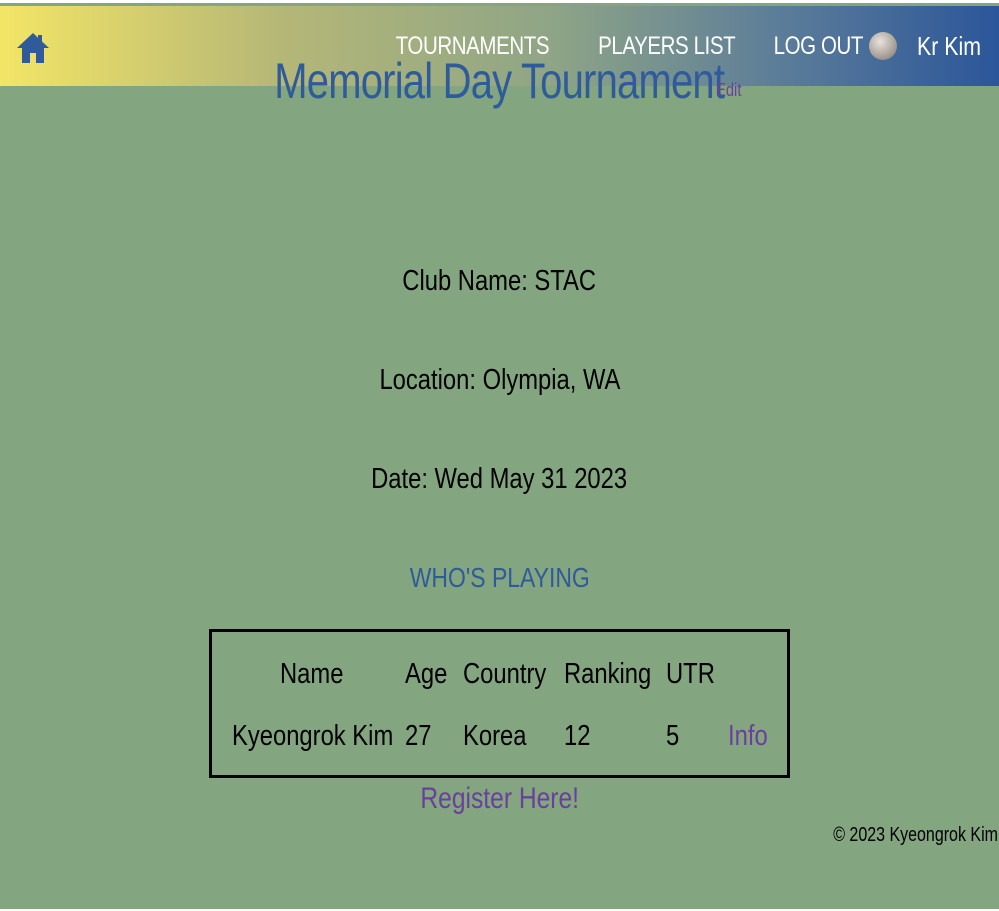 Image resolution: width=999 pixels, height=911 pixels. Describe the element at coordinates (312, 674) in the screenshot. I see `column-header-name: Name` at that location.